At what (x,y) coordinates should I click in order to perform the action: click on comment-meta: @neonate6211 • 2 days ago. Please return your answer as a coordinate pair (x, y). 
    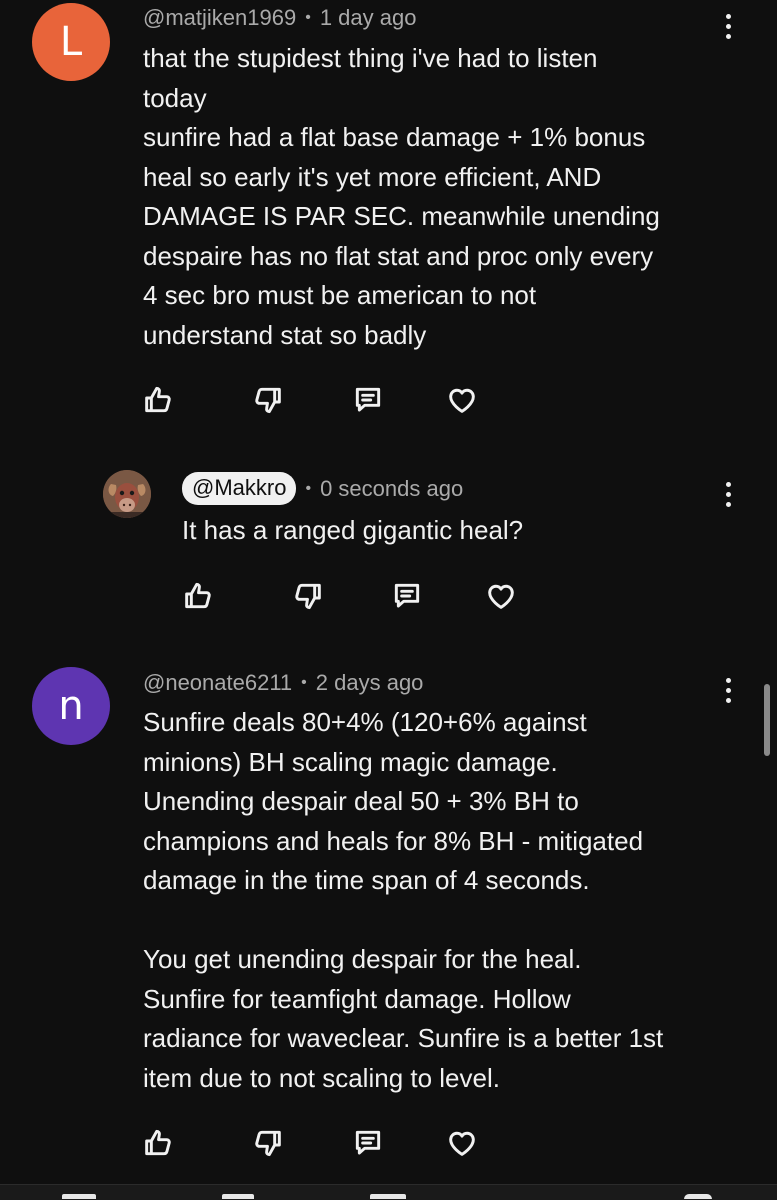
    Looking at the image, I should click on (283, 683).